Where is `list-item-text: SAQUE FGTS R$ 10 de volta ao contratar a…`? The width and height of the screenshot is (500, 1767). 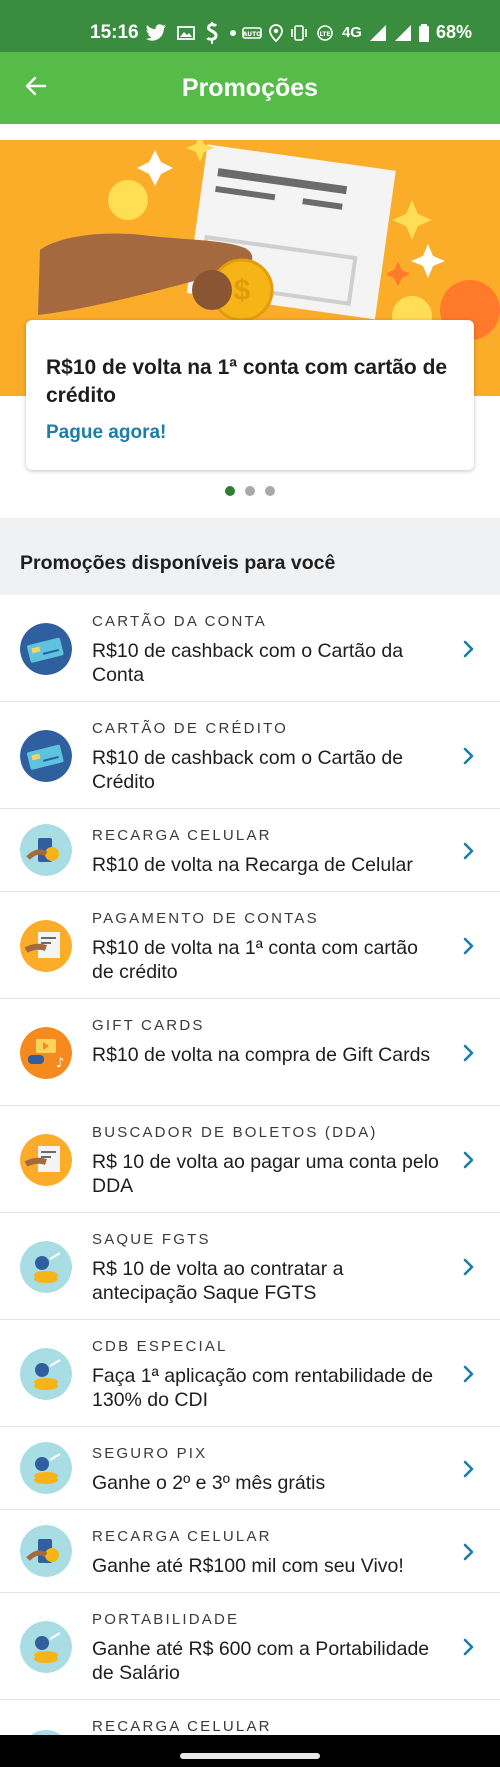
list-item-text: SAQUE FGTS R$ 10 de volta ao contratar a… is located at coordinates (268, 1268).